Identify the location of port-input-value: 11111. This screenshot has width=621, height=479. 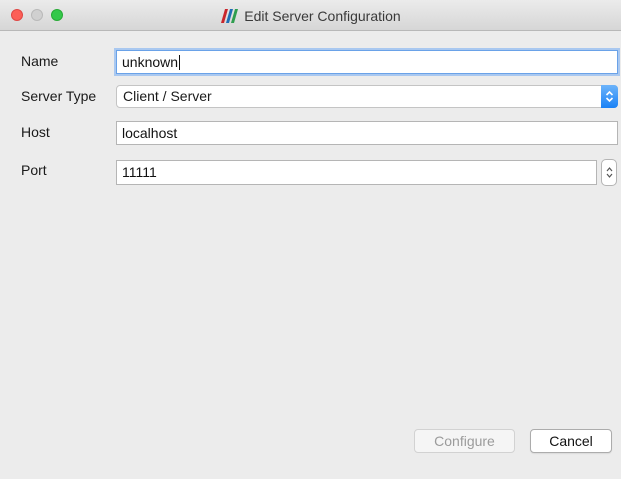
(139, 172).